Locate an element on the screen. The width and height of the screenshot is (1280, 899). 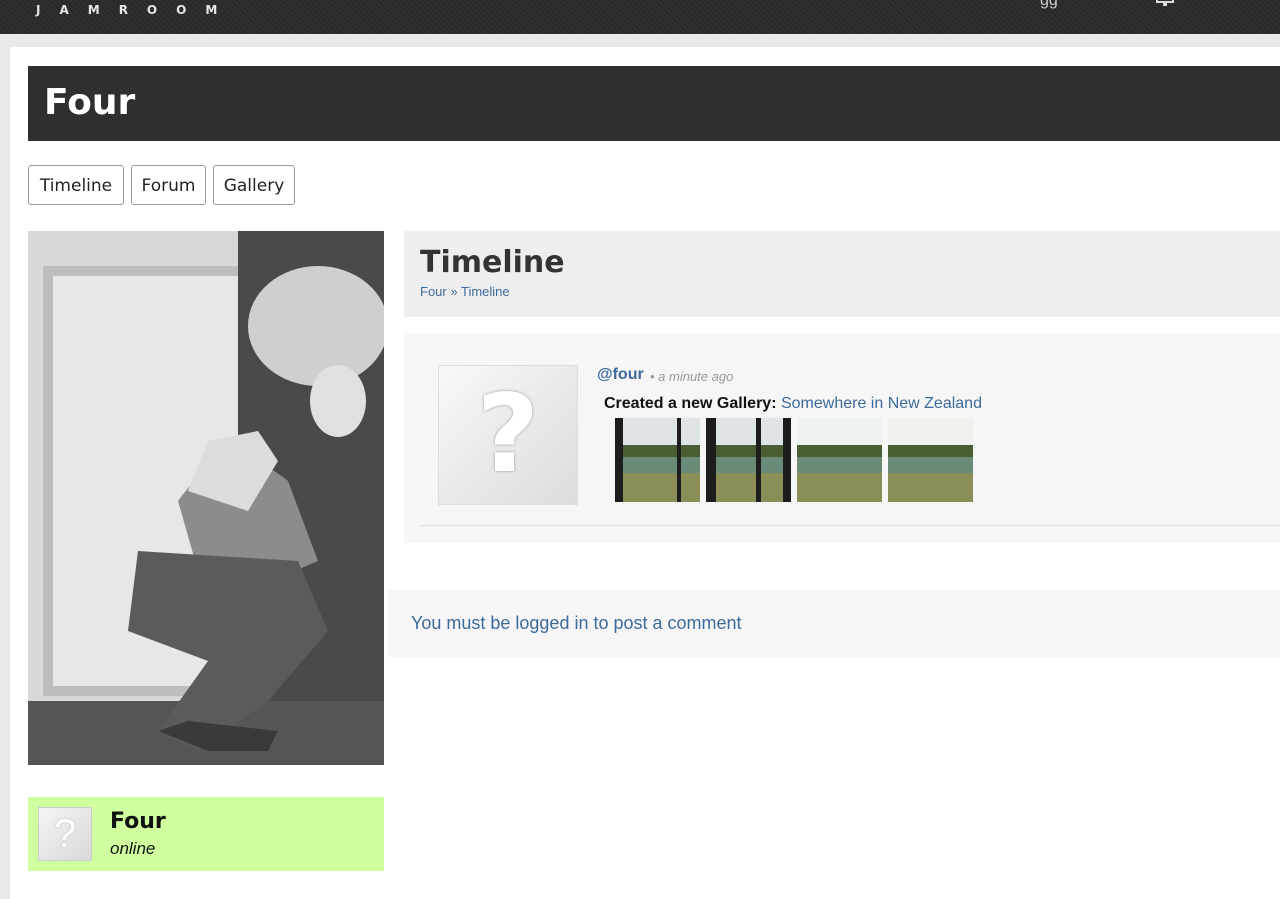
breadcrumb: Four » Timeline is located at coordinates (465, 291).